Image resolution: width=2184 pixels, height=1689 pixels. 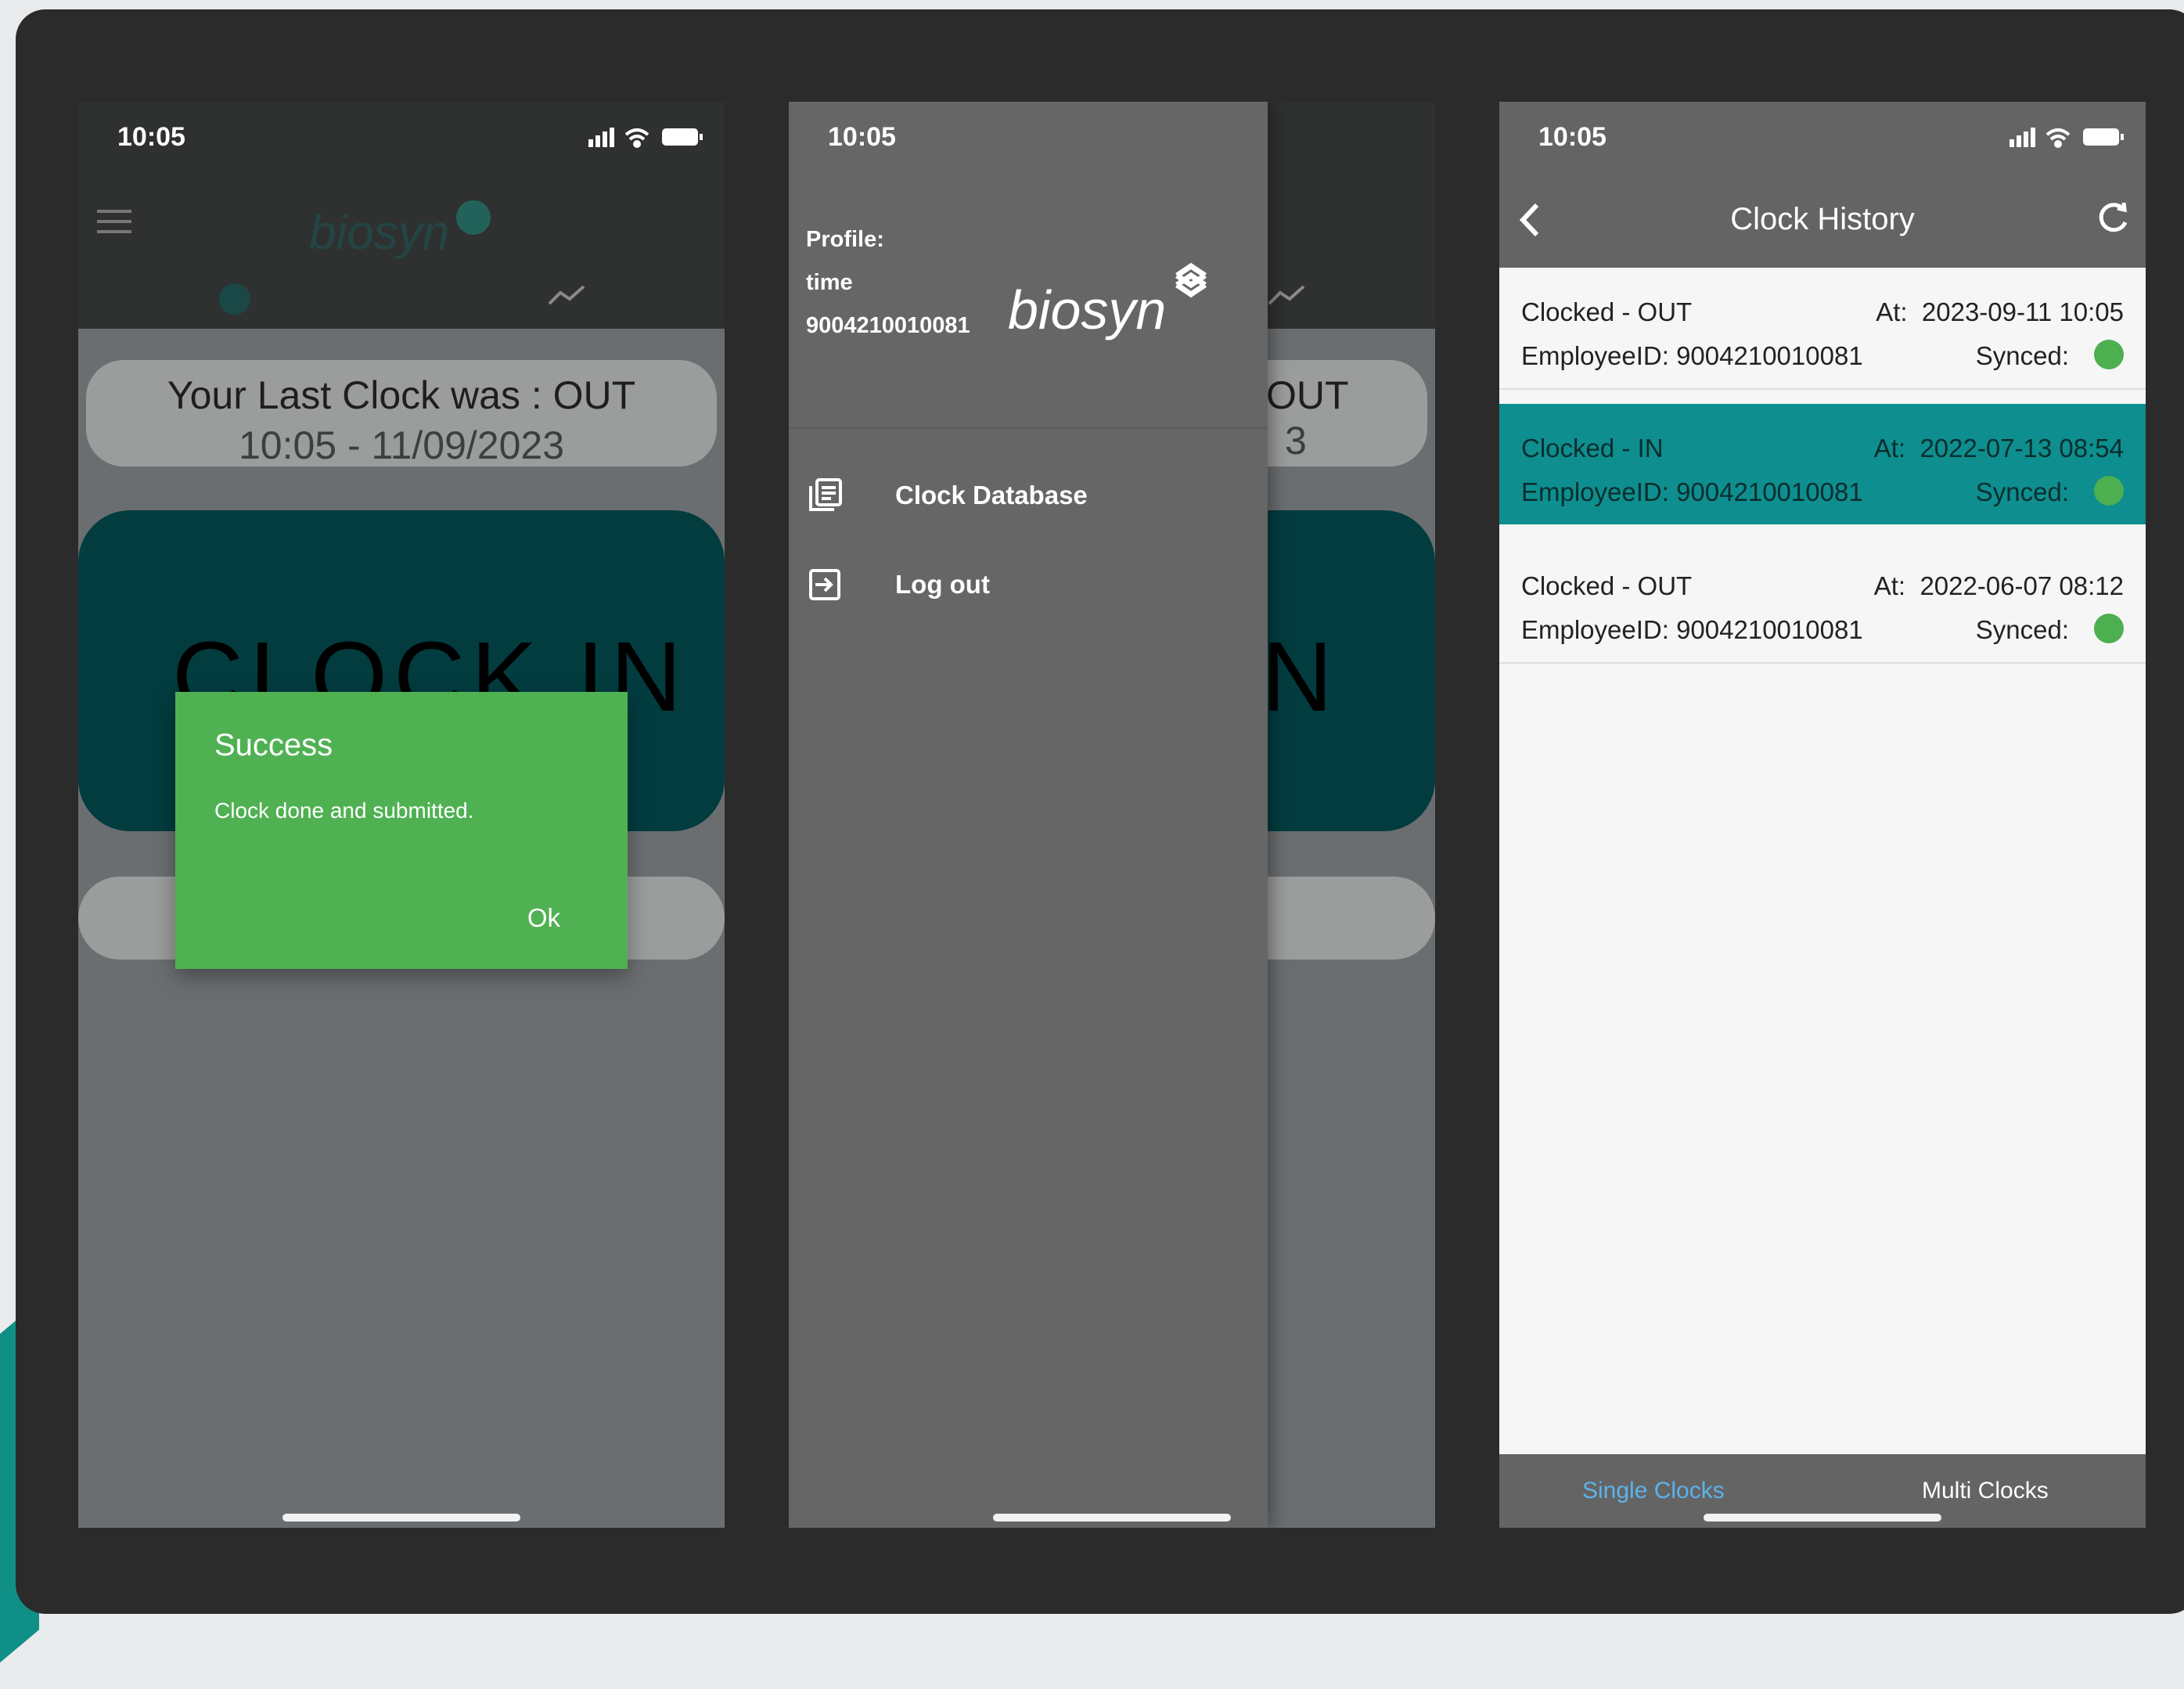 I want to click on hamburger-menu-icon, so click(x=114, y=223).